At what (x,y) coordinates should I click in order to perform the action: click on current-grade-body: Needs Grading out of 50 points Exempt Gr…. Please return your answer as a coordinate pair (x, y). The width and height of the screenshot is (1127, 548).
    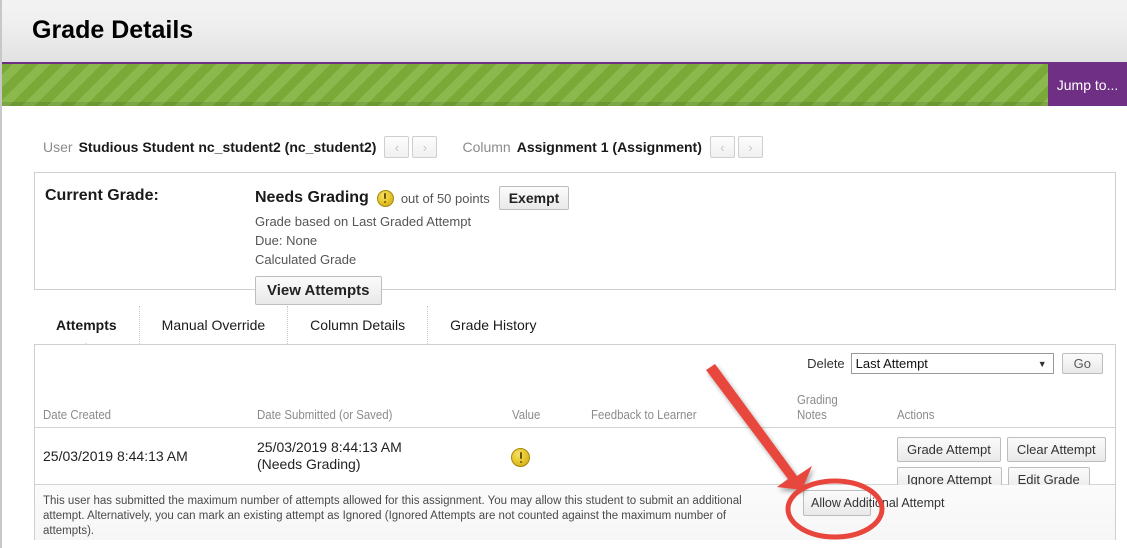
    Looking at the image, I should click on (412, 245).